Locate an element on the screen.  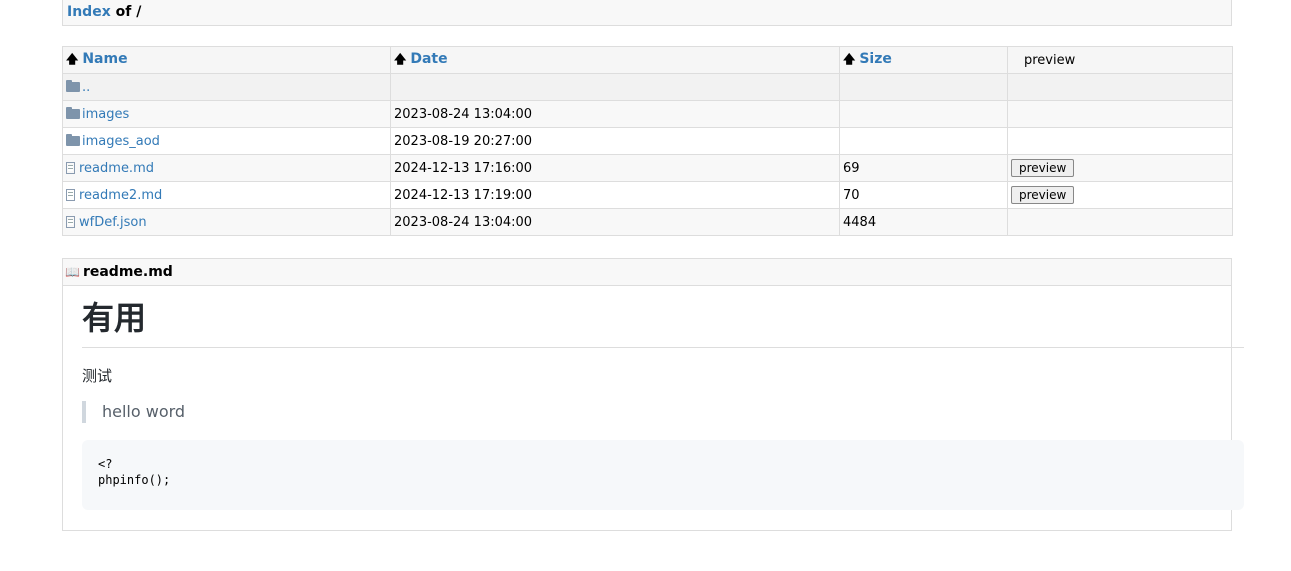
md-paragraph: 测试 is located at coordinates (97, 376).